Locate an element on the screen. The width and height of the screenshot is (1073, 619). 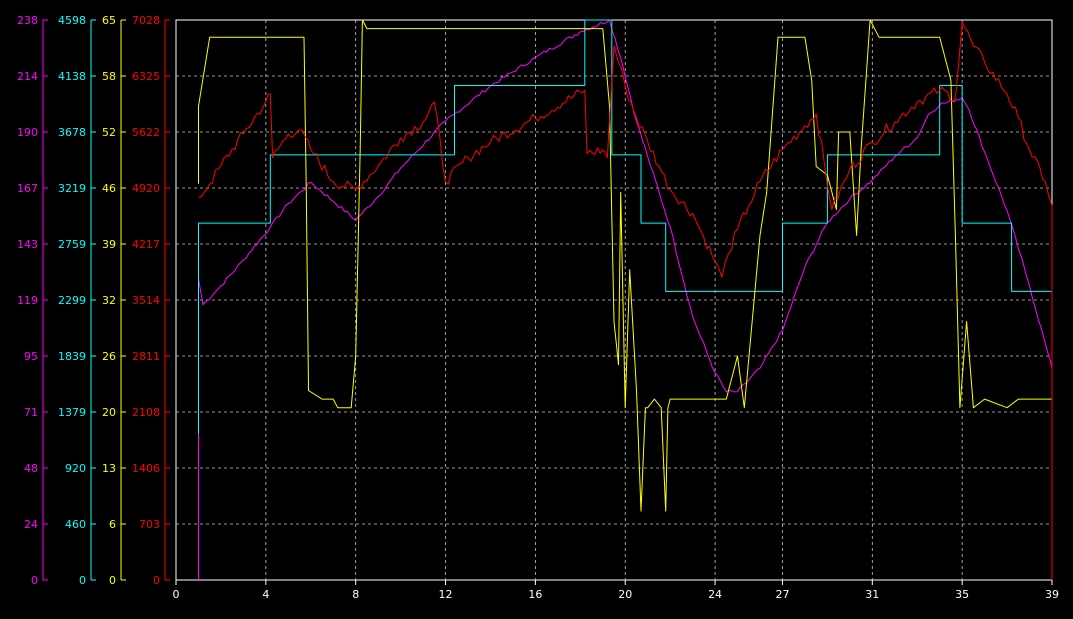
y-tick-label: 39 is located at coordinates (109, 244).